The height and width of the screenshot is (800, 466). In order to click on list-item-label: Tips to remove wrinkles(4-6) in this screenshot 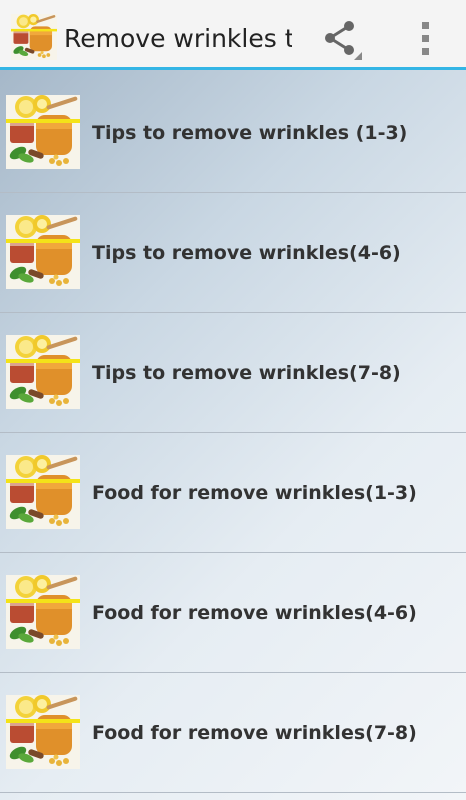, I will do `click(246, 253)`.